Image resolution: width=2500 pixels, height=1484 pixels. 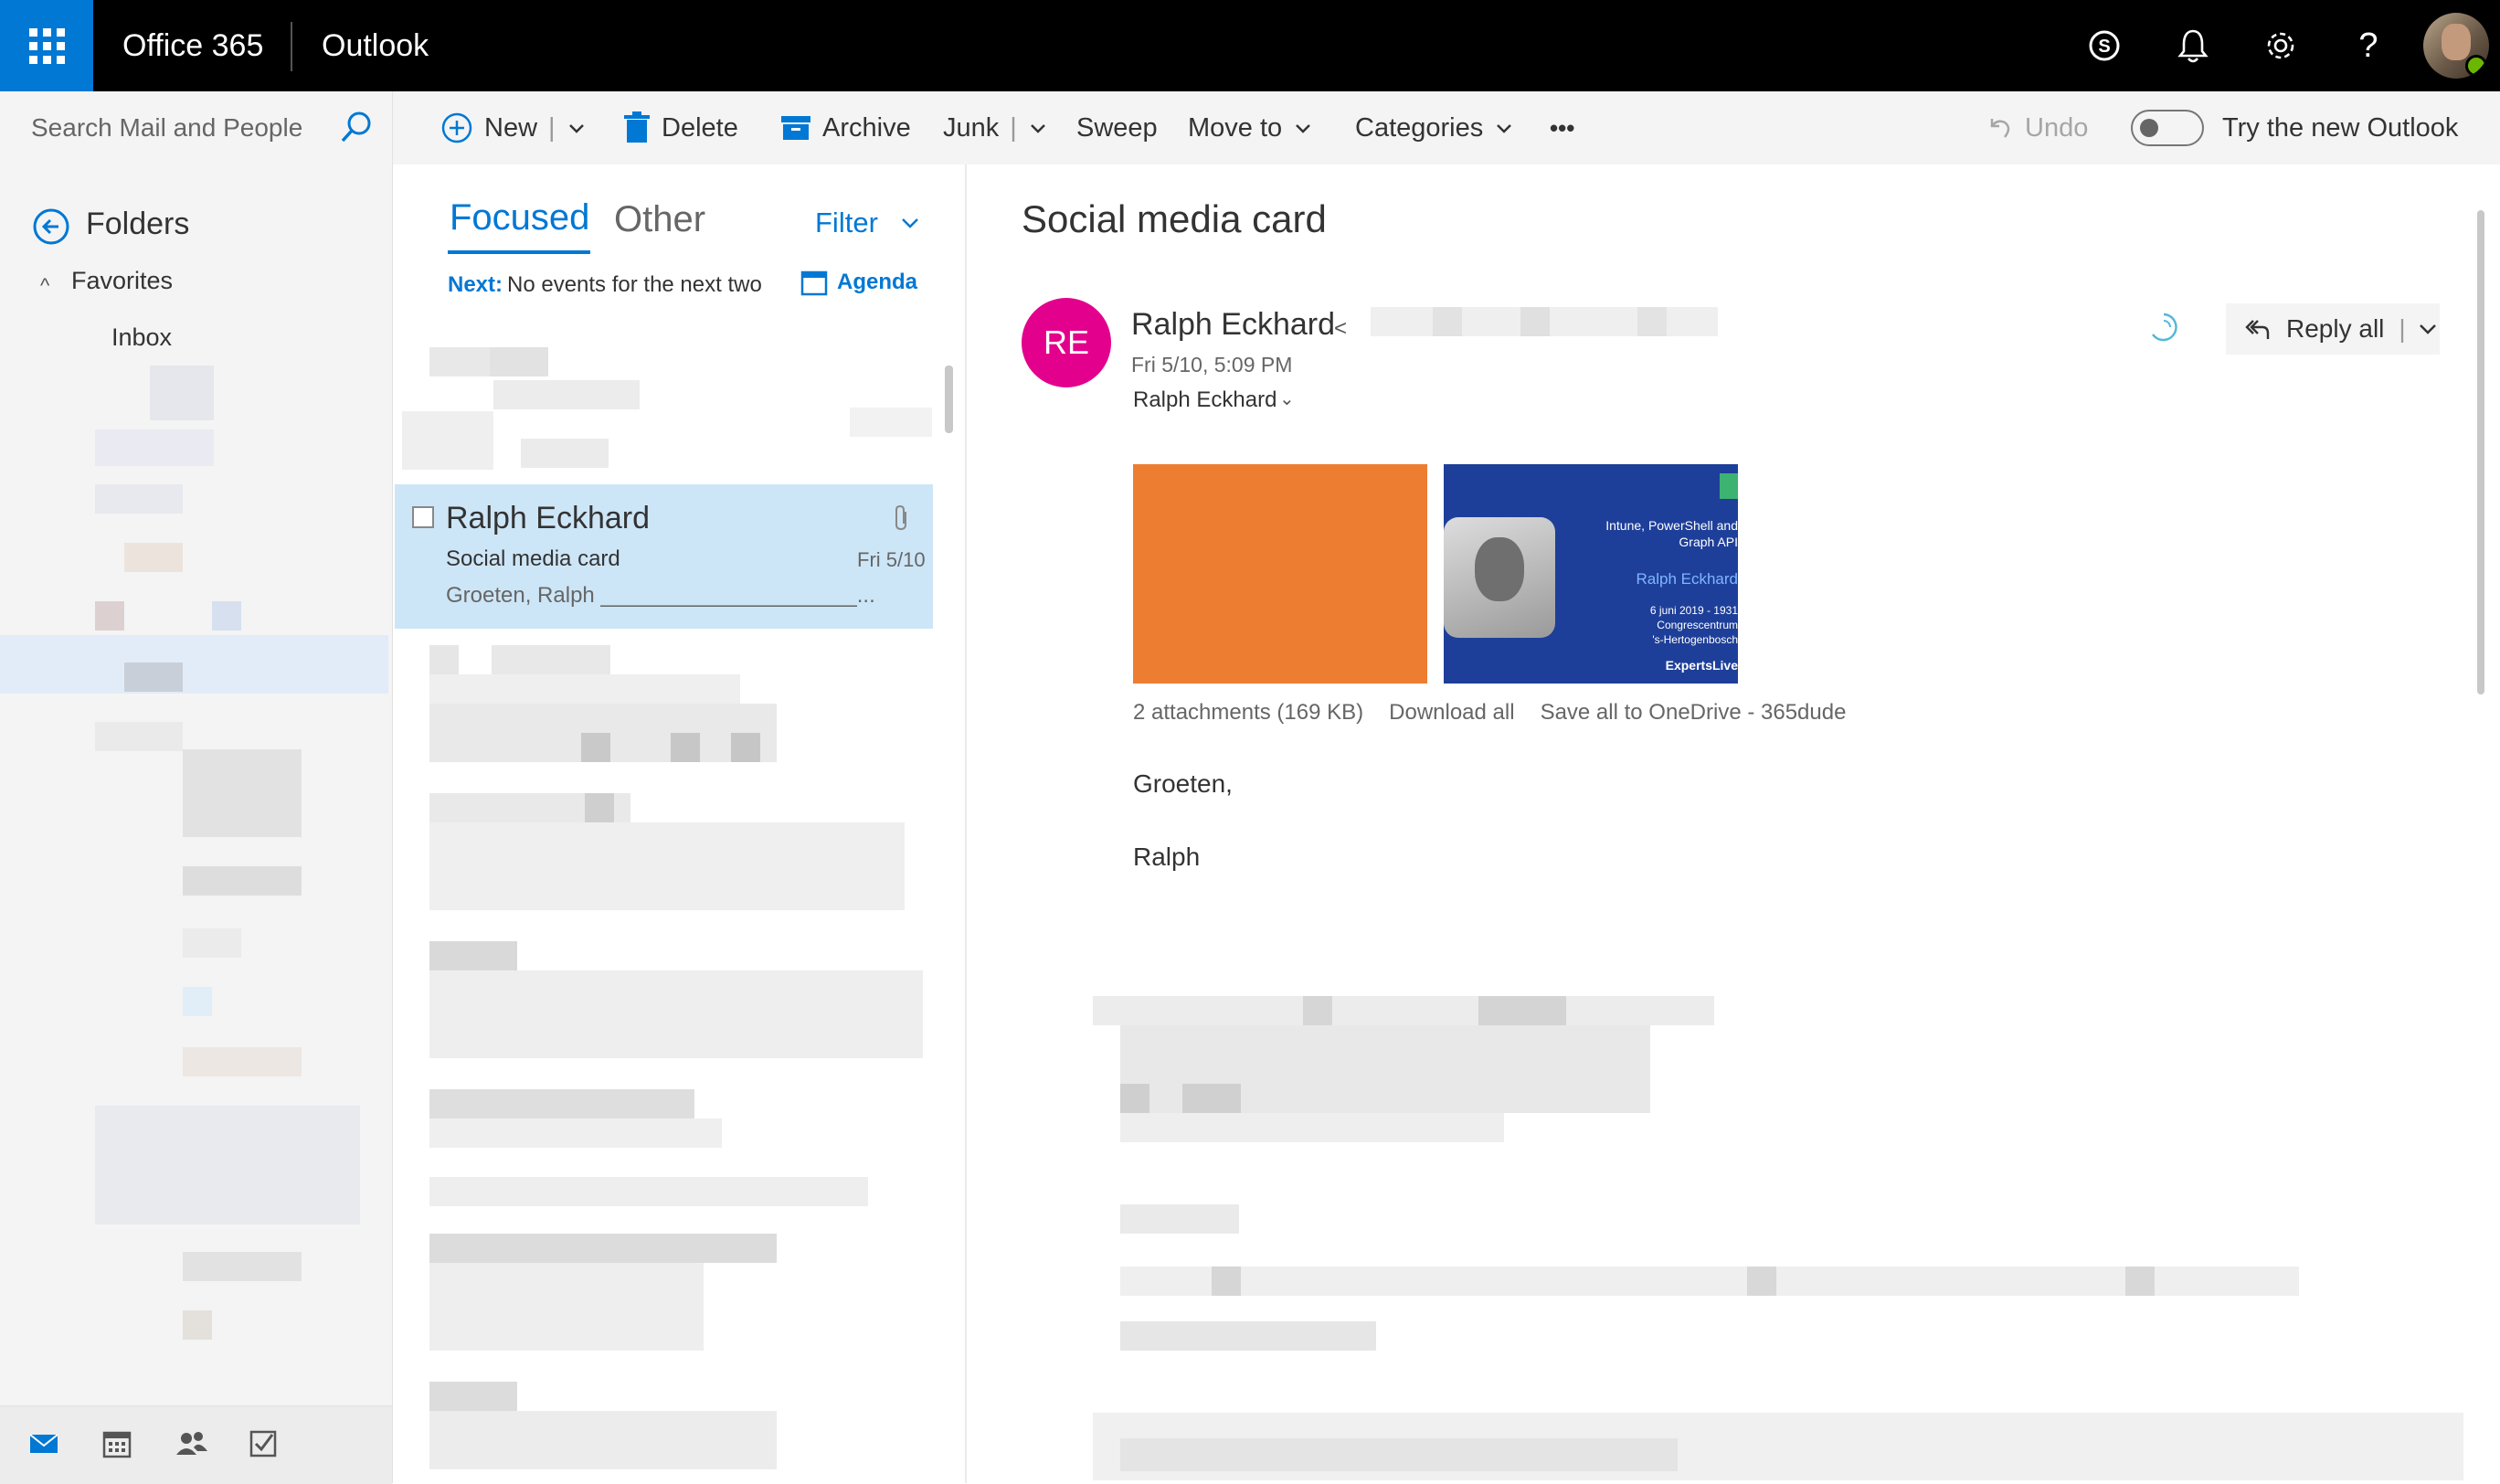 I want to click on sweep-label: Sweep, so click(x=1117, y=128).